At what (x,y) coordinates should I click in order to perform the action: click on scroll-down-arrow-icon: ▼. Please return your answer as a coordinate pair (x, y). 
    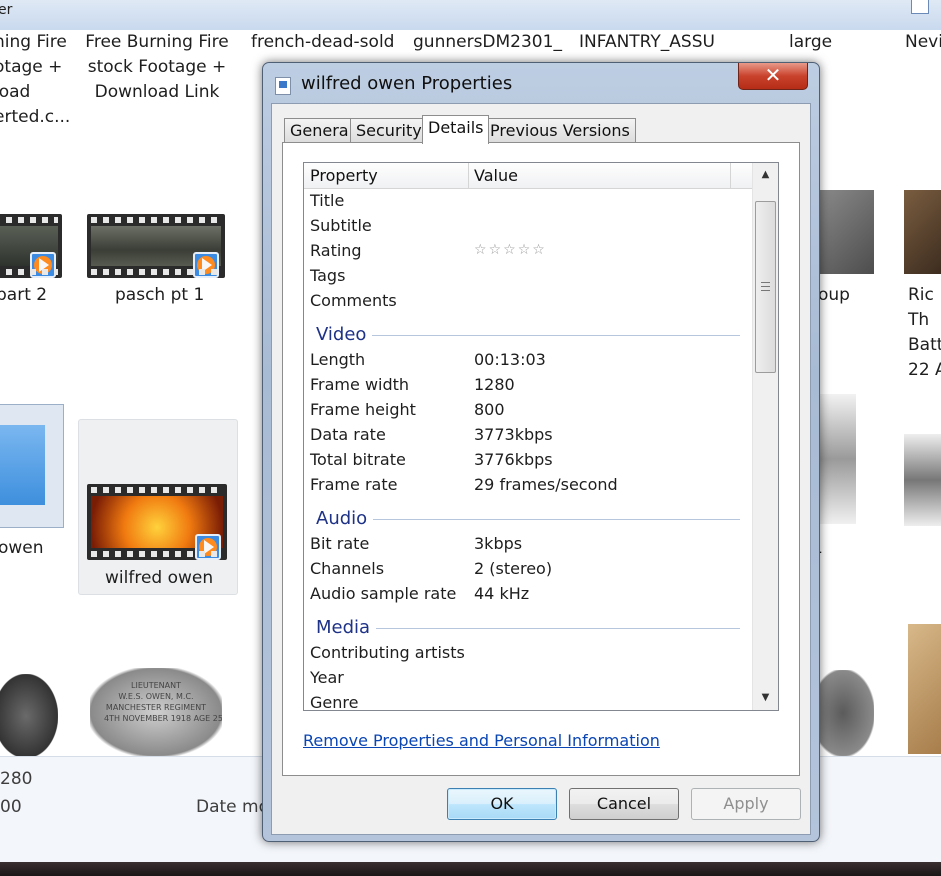
    Looking at the image, I should click on (765, 698).